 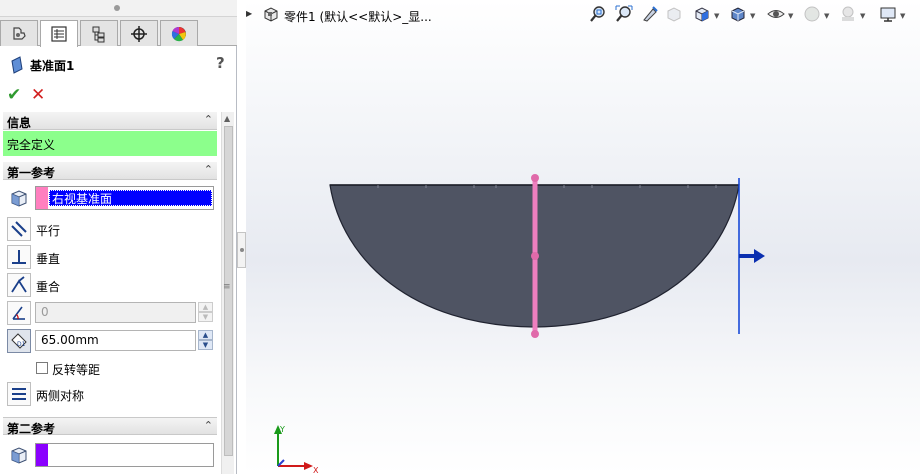 What do you see at coordinates (118, 8) in the screenshot?
I see `panel-grip` at bounding box center [118, 8].